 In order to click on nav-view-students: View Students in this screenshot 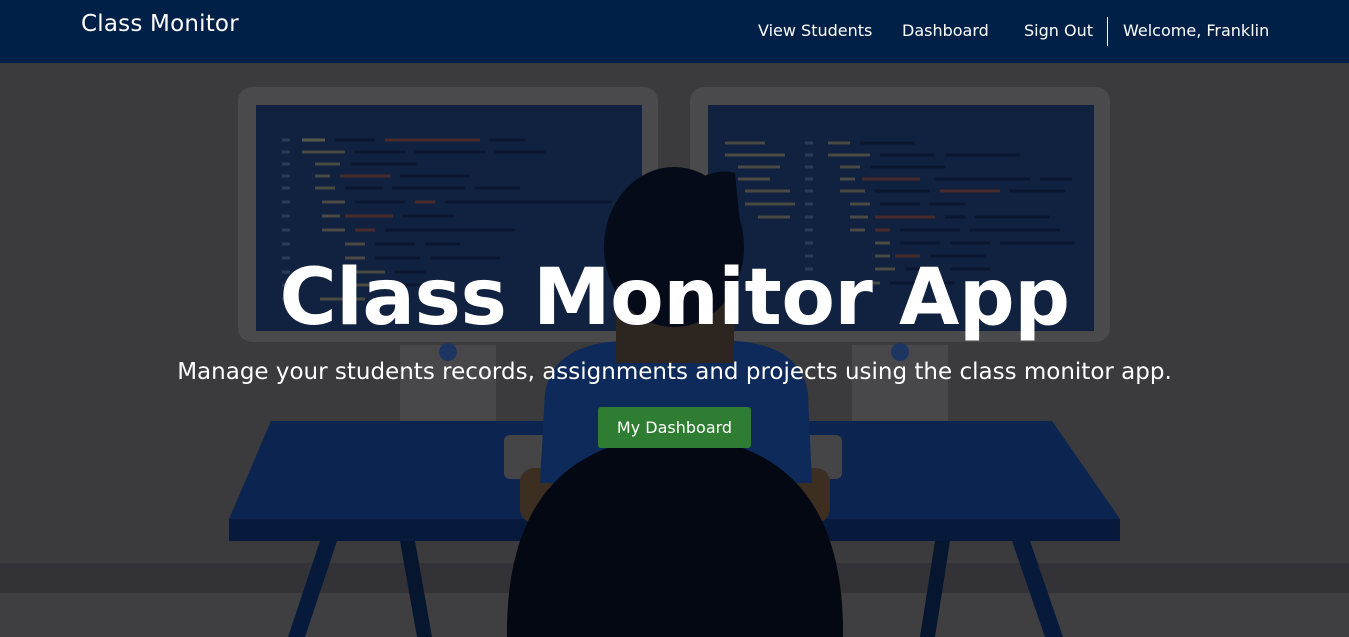, I will do `click(815, 30)`.